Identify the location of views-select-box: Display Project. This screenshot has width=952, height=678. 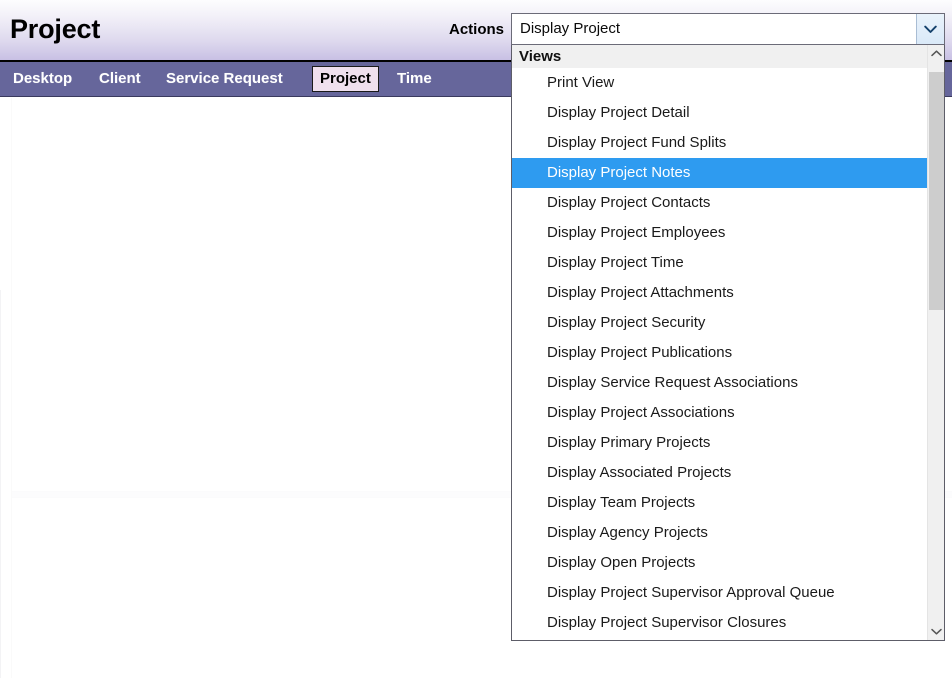
(728, 29).